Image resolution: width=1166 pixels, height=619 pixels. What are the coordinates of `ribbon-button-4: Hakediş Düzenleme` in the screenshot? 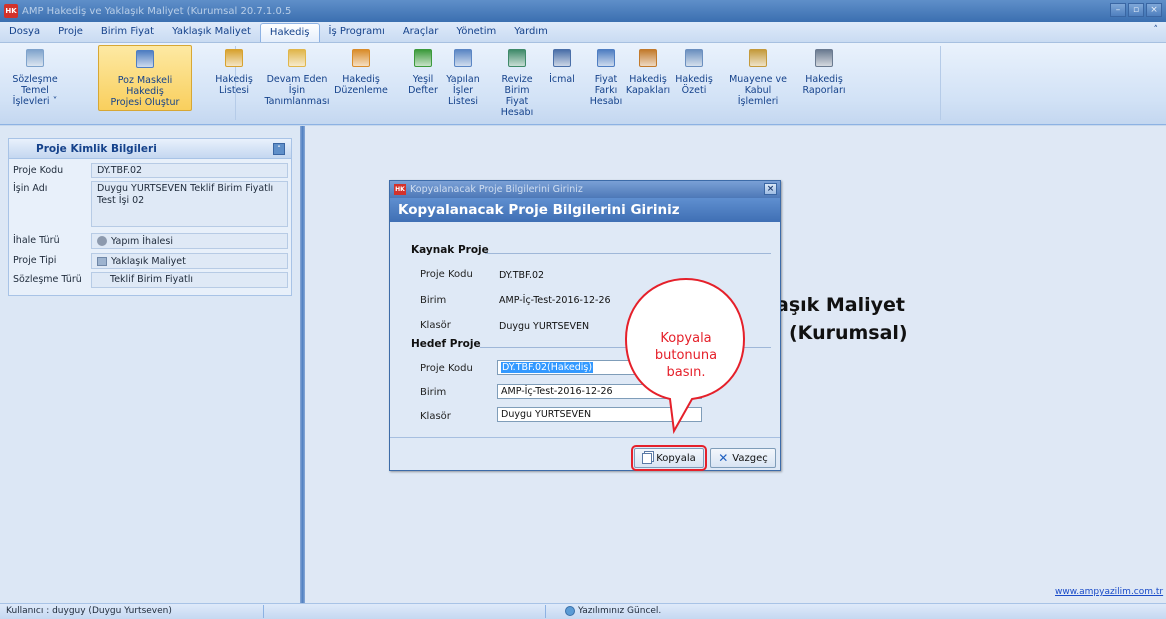 It's located at (361, 71).